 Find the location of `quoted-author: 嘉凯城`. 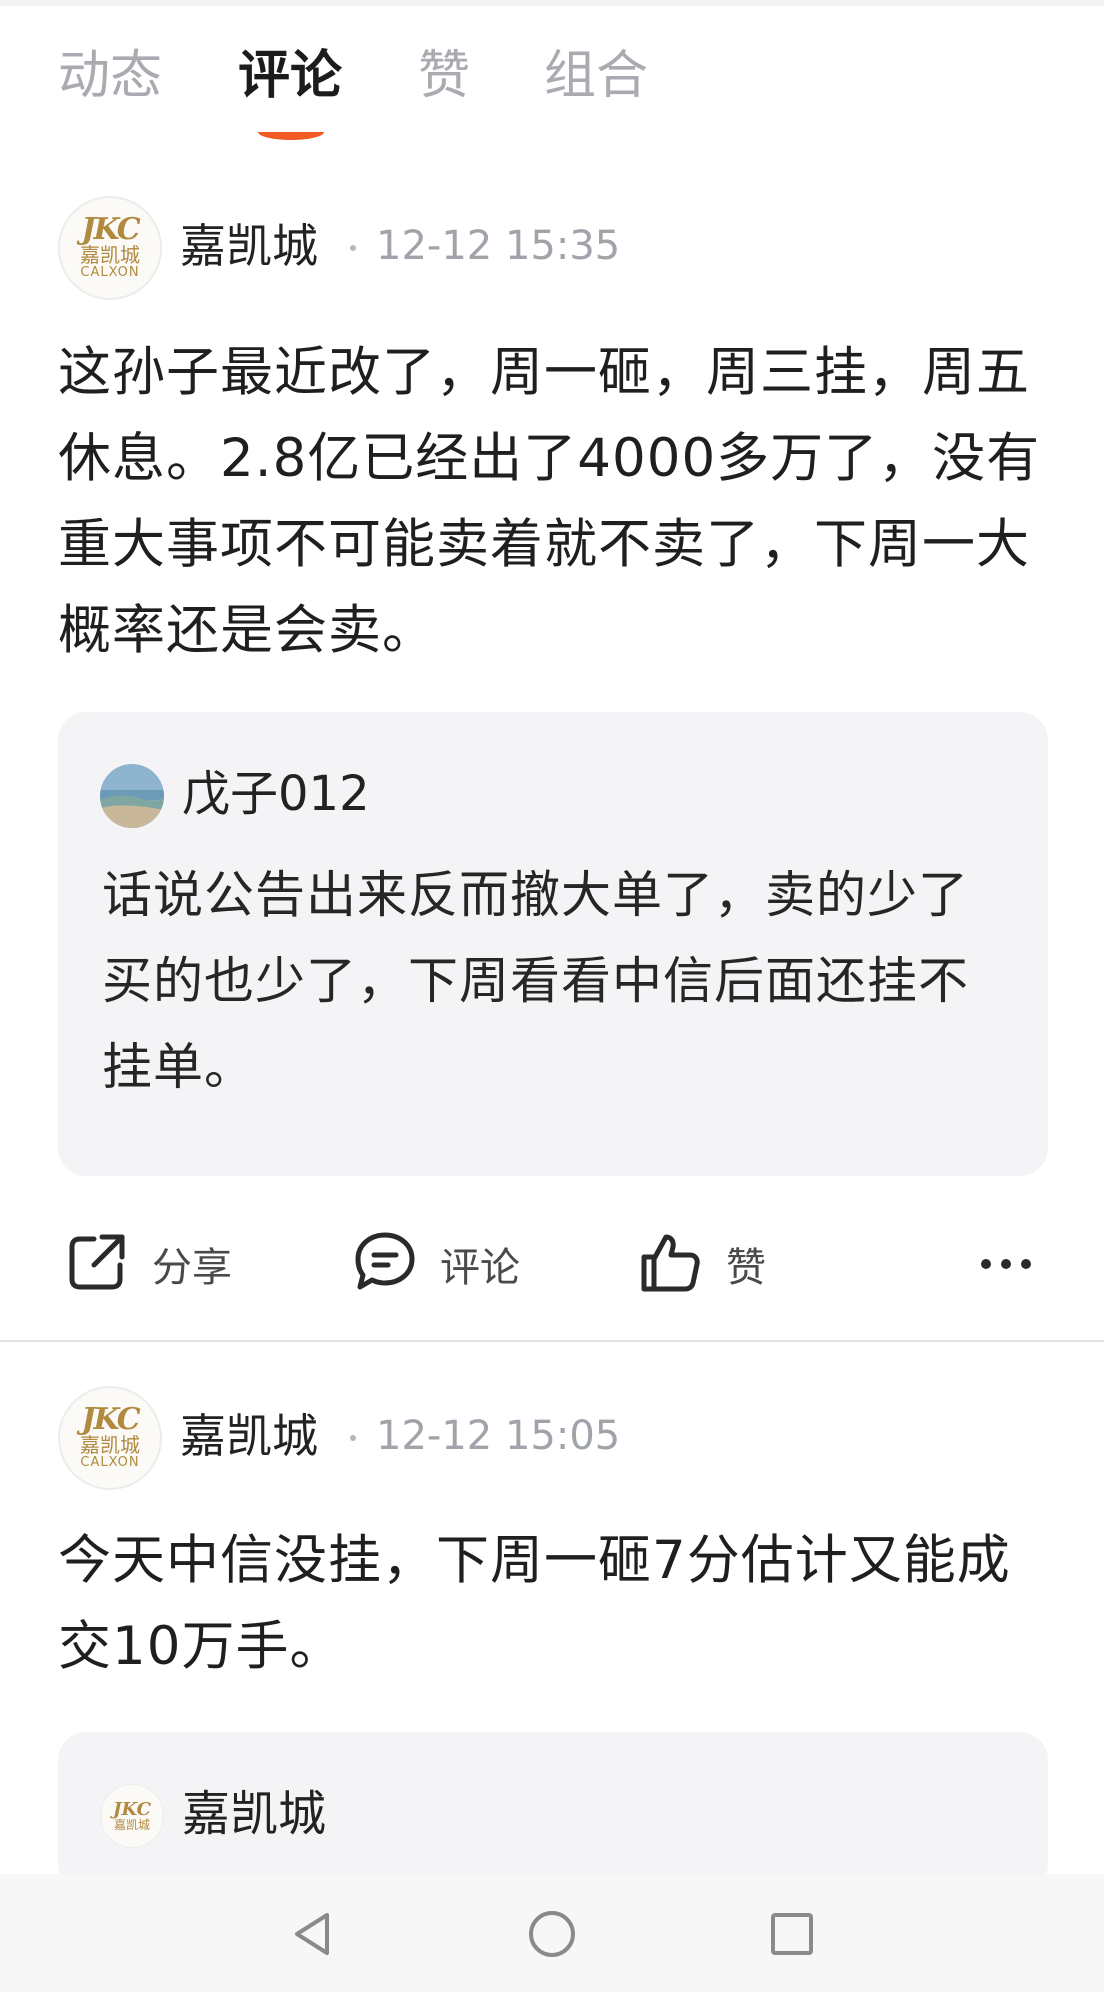

quoted-author: 嘉凯城 is located at coordinates (254, 1814).